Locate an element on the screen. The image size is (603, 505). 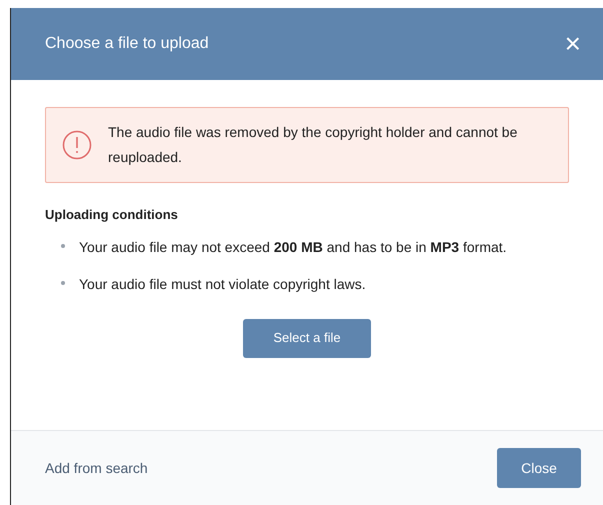
dialog-title: Choose a file to upload is located at coordinates (127, 44).